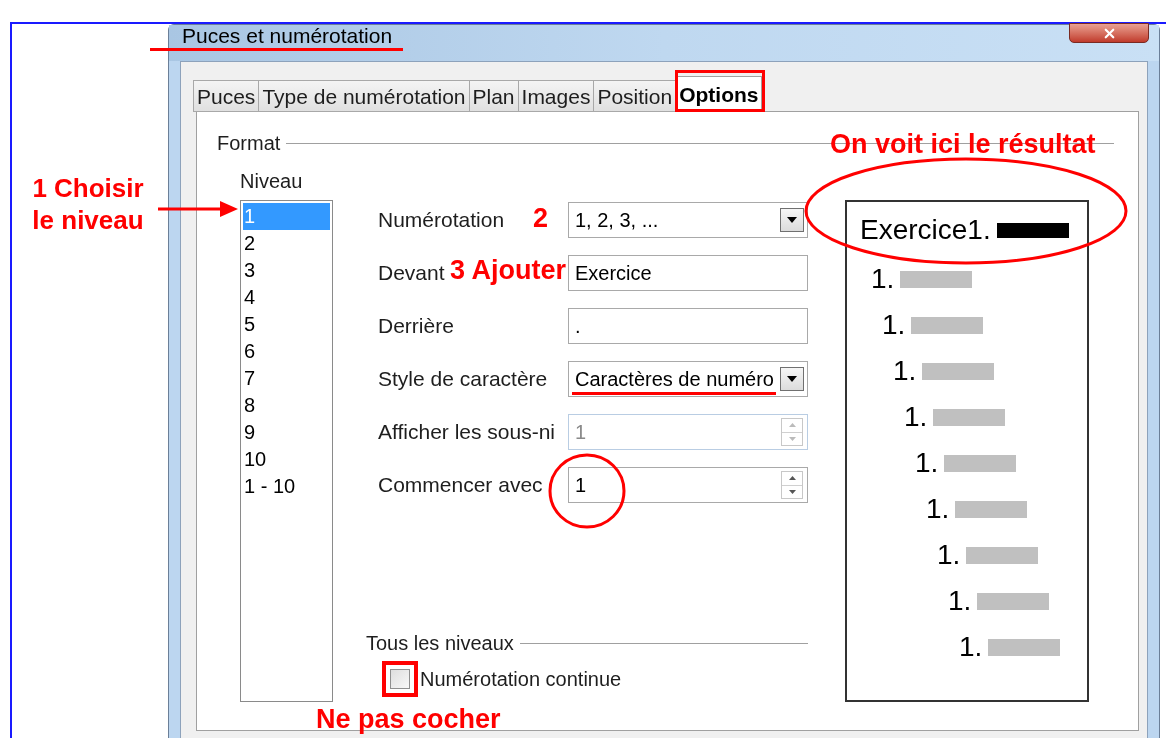 This screenshot has height=738, width=1166. Describe the element at coordinates (463, 379) in the screenshot. I see `field-label: Style de caractère` at that location.